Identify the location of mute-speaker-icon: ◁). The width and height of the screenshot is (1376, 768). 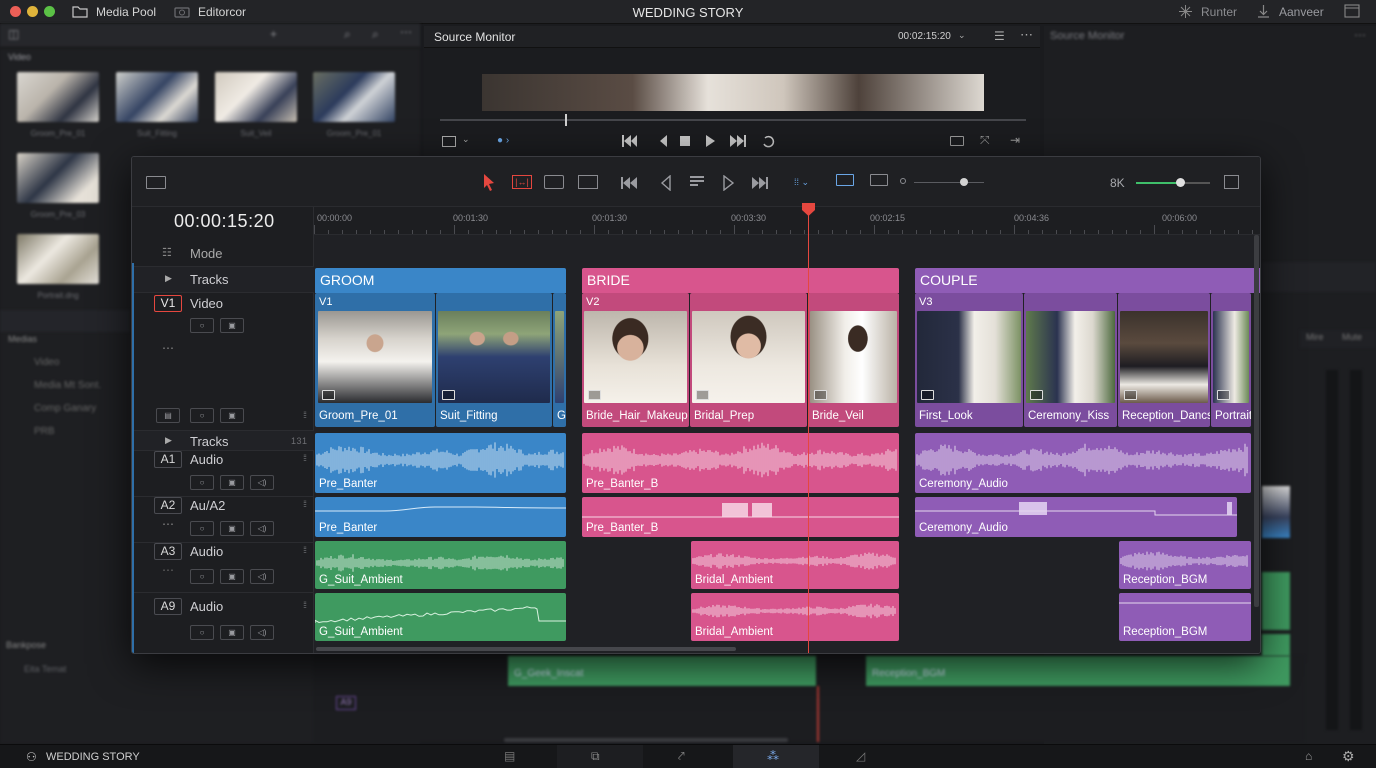
(262, 632).